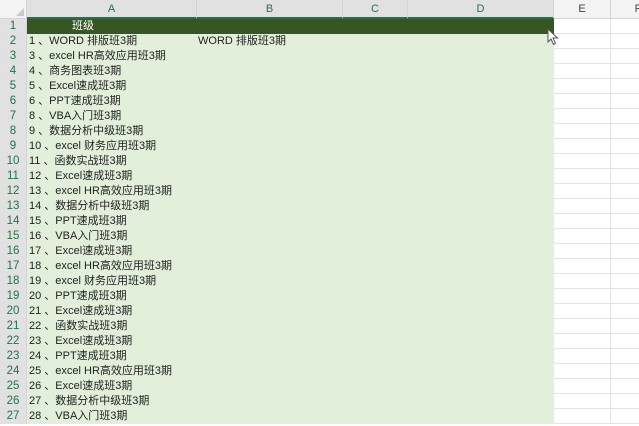 This screenshot has height=426, width=639. I want to click on cell-c1, so click(375, 26).